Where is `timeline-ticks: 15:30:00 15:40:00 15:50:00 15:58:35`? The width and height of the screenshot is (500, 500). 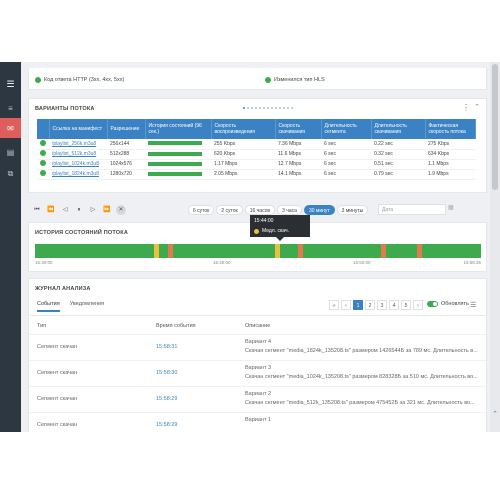
timeline-ticks: 15:30:00 15:40:00 15:50:00 15:58:35 is located at coordinates (258, 263).